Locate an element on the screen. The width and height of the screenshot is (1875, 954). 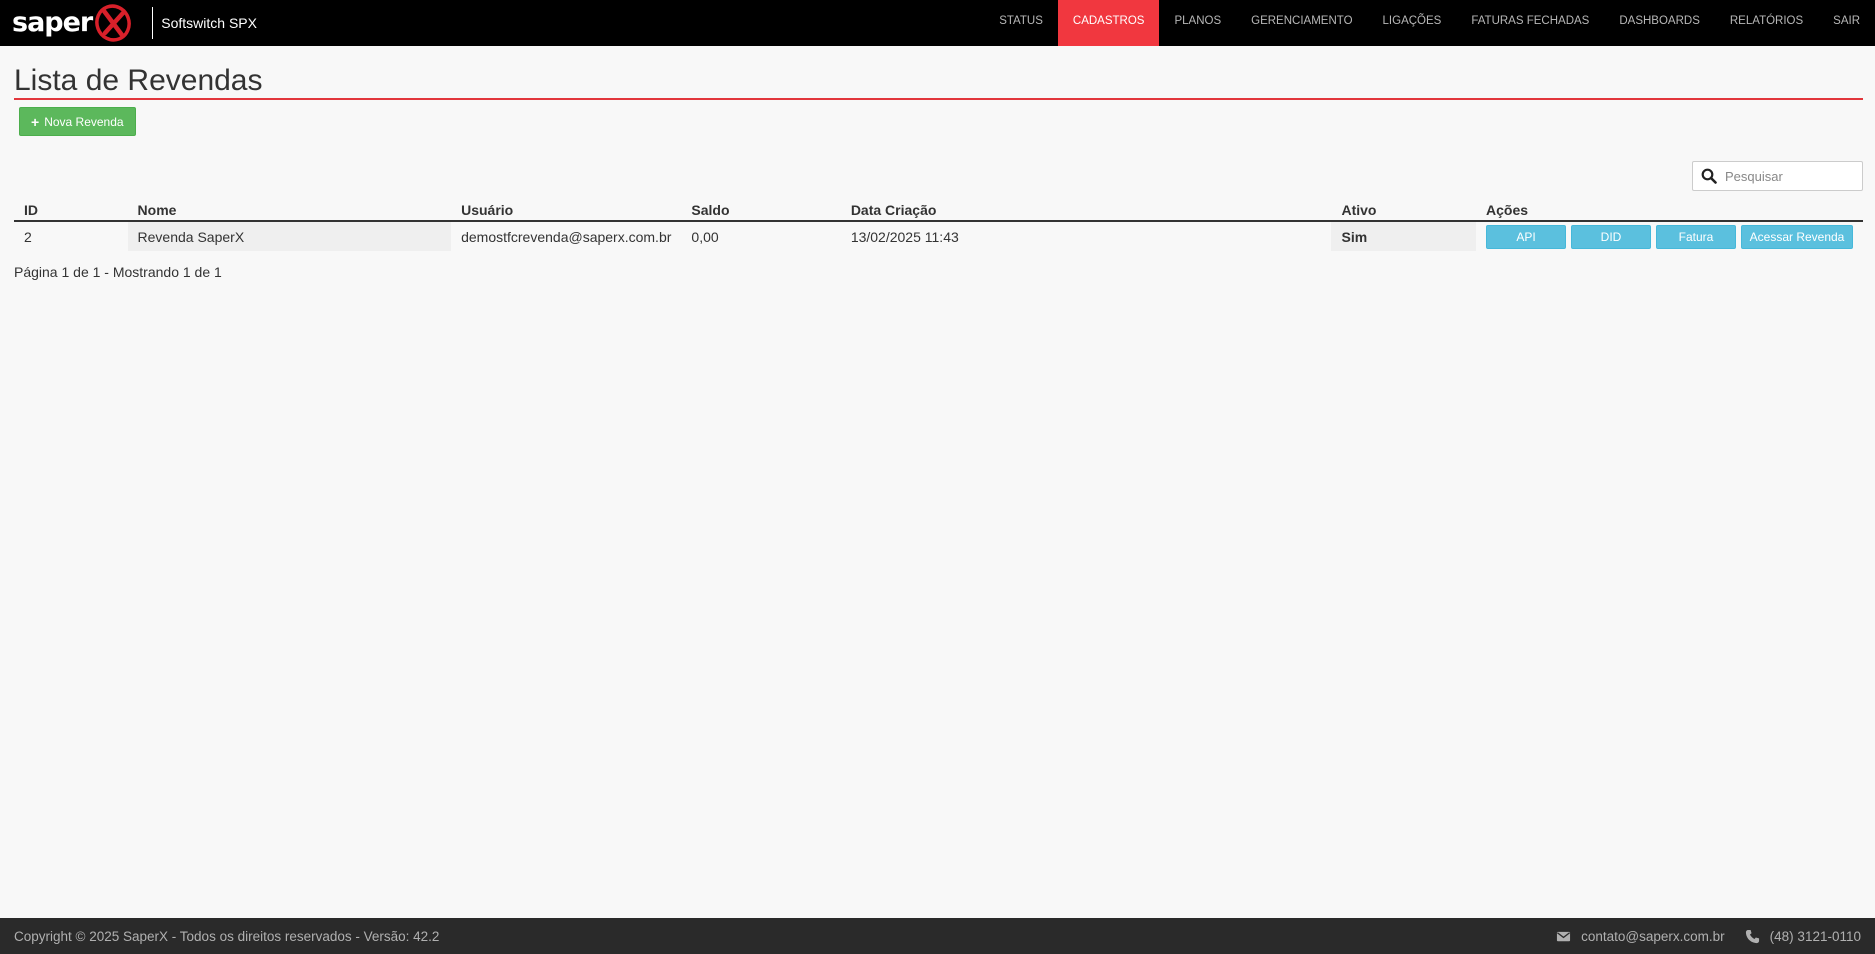
did-button: DID is located at coordinates (1611, 236).